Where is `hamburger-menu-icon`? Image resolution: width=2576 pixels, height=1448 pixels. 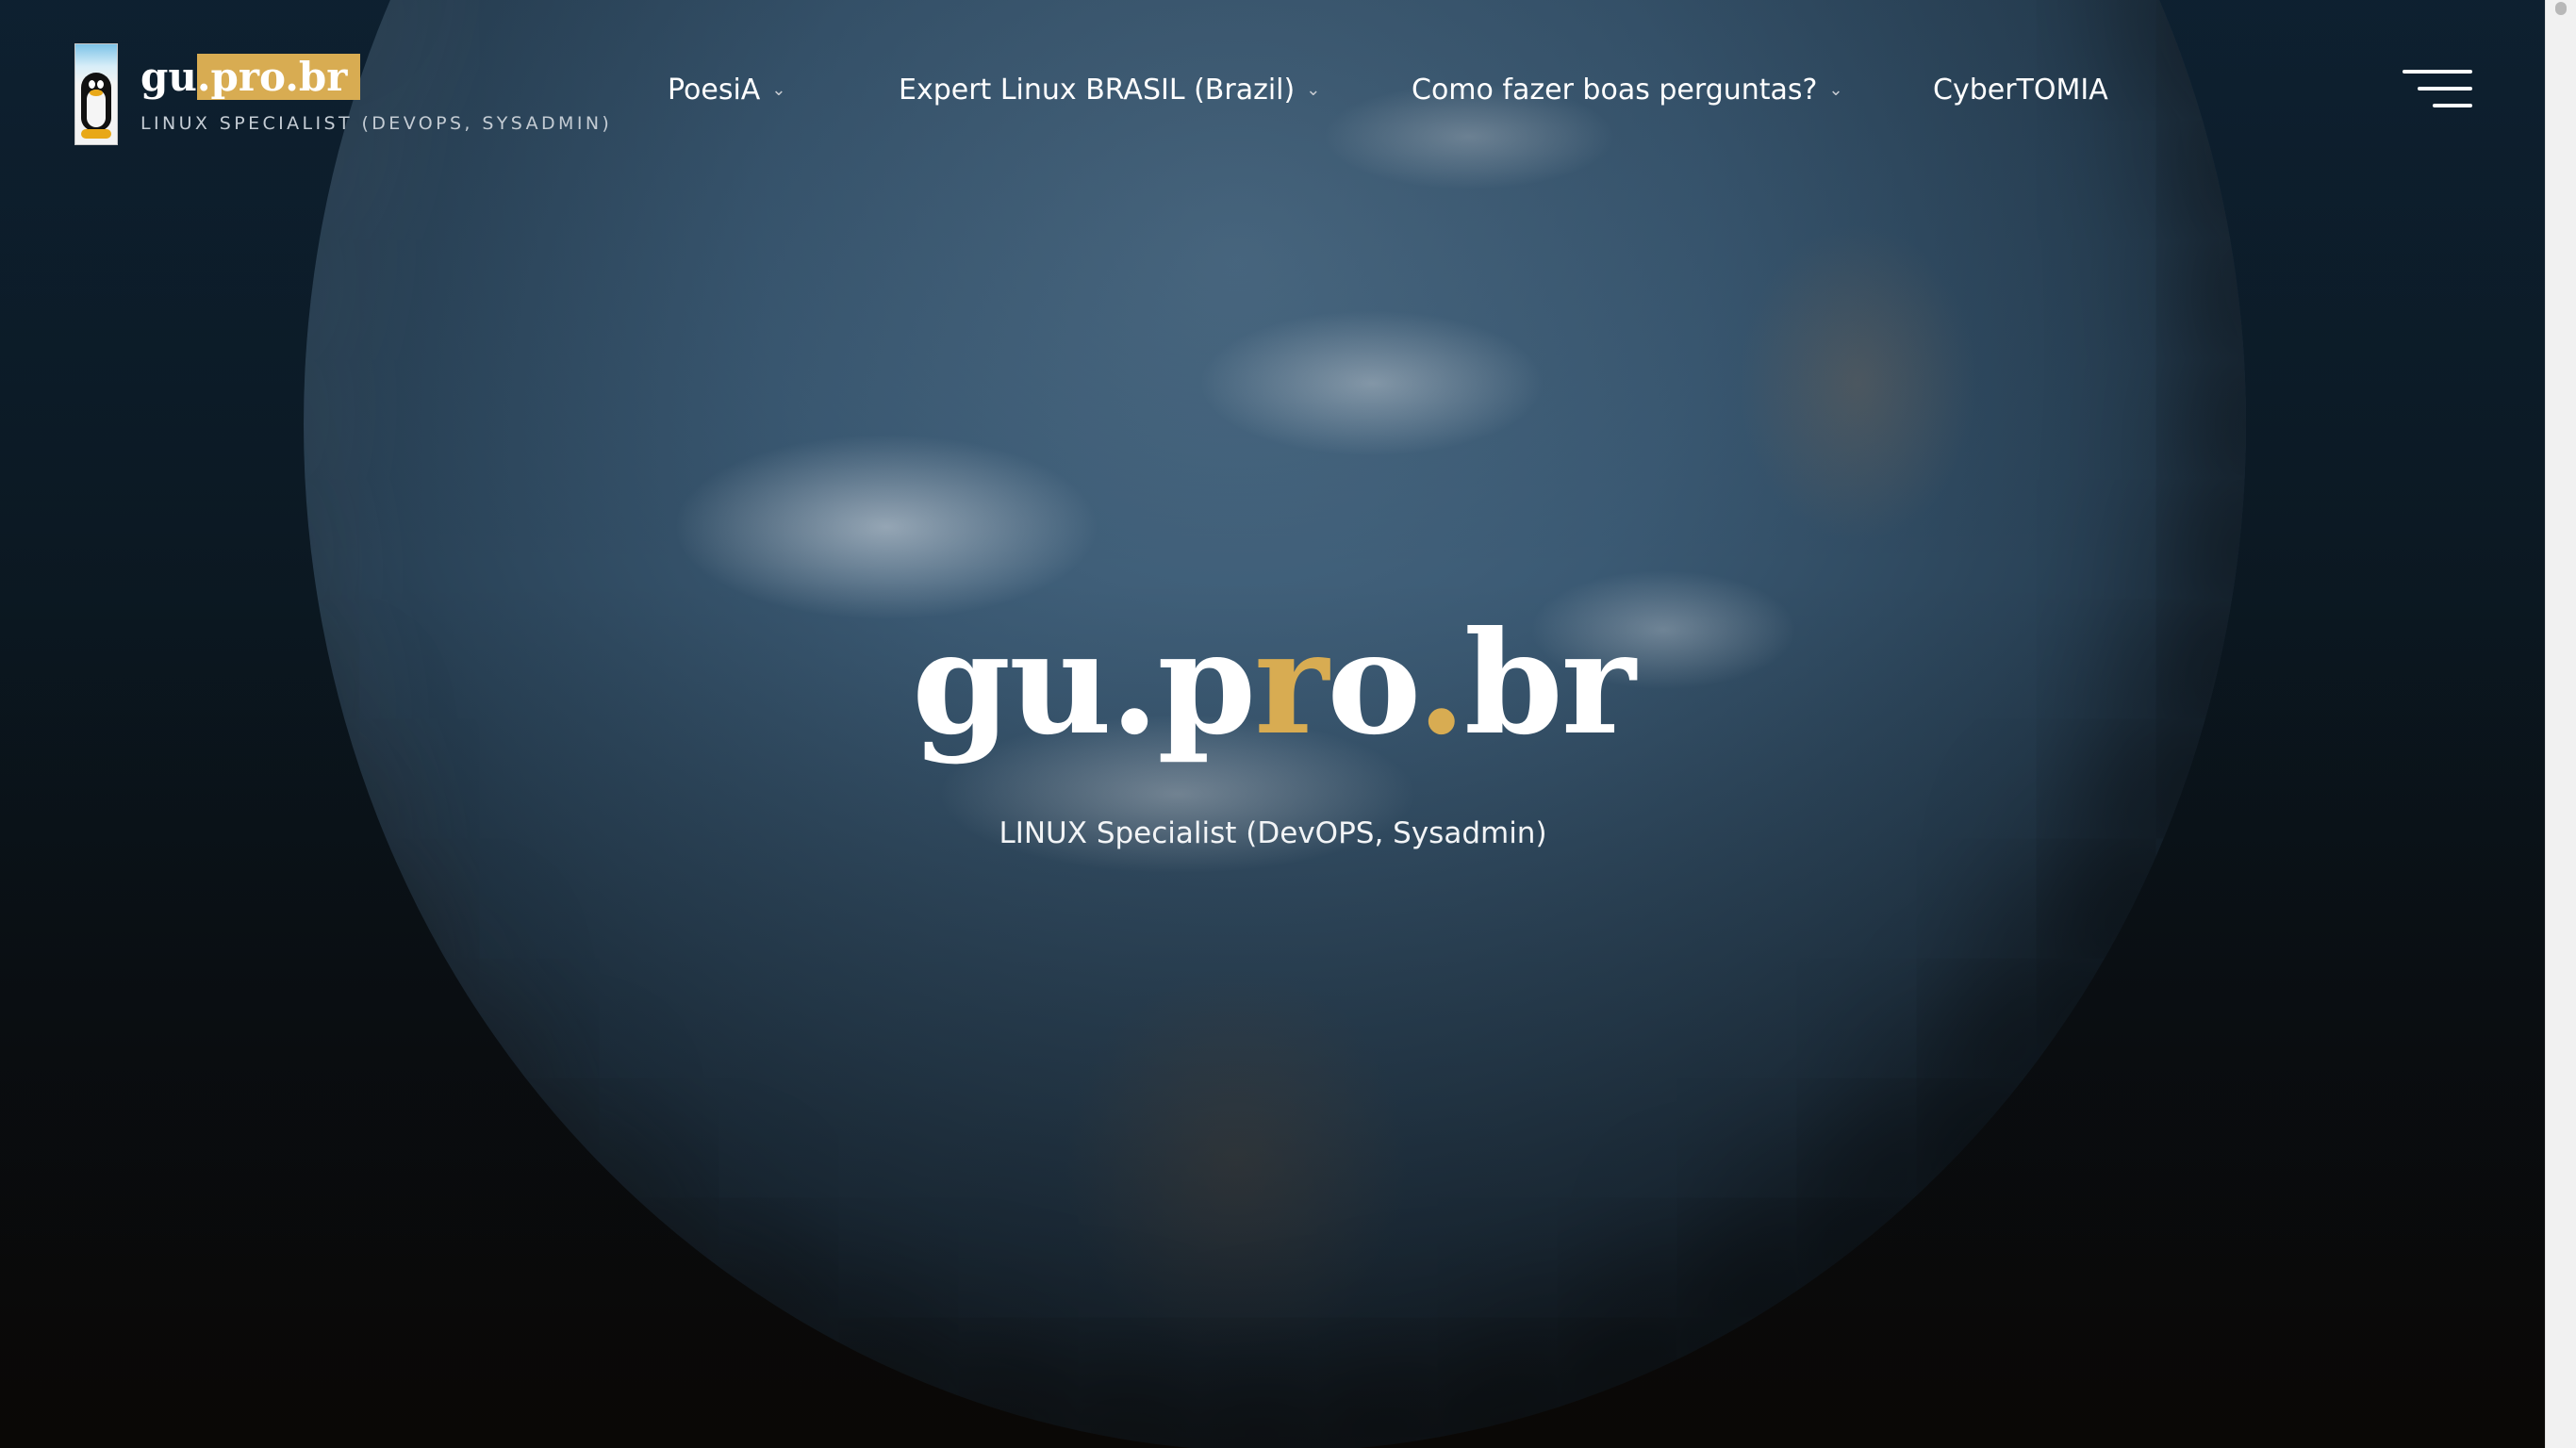
hamburger-menu-icon is located at coordinates (2437, 89).